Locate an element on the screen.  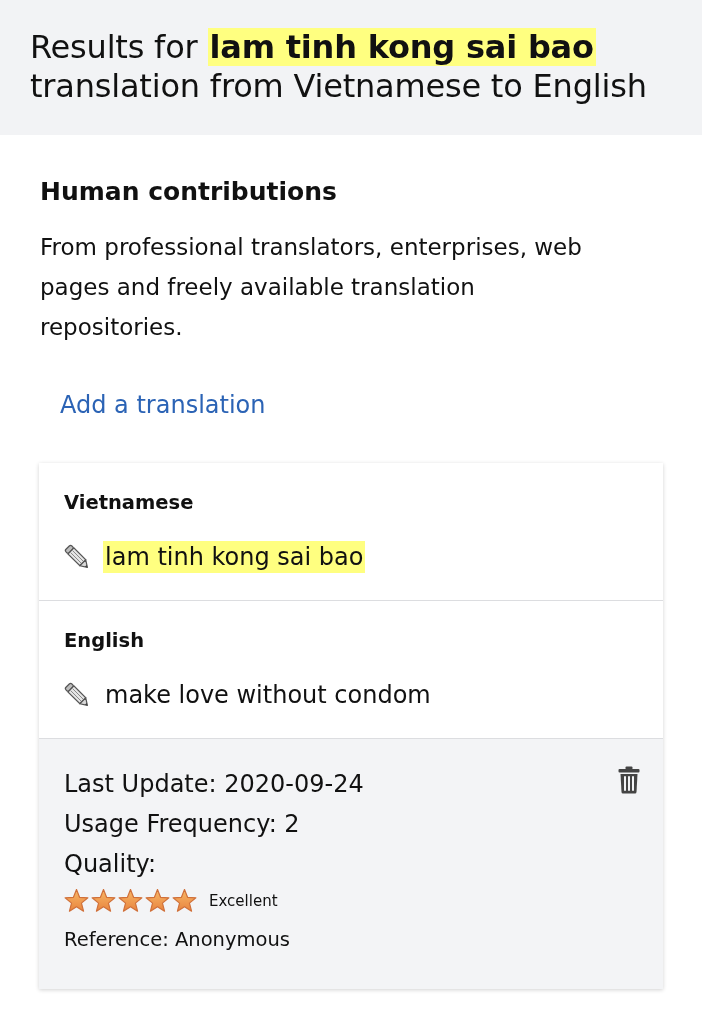
translation-text: make love without condom is located at coordinates (268, 695).